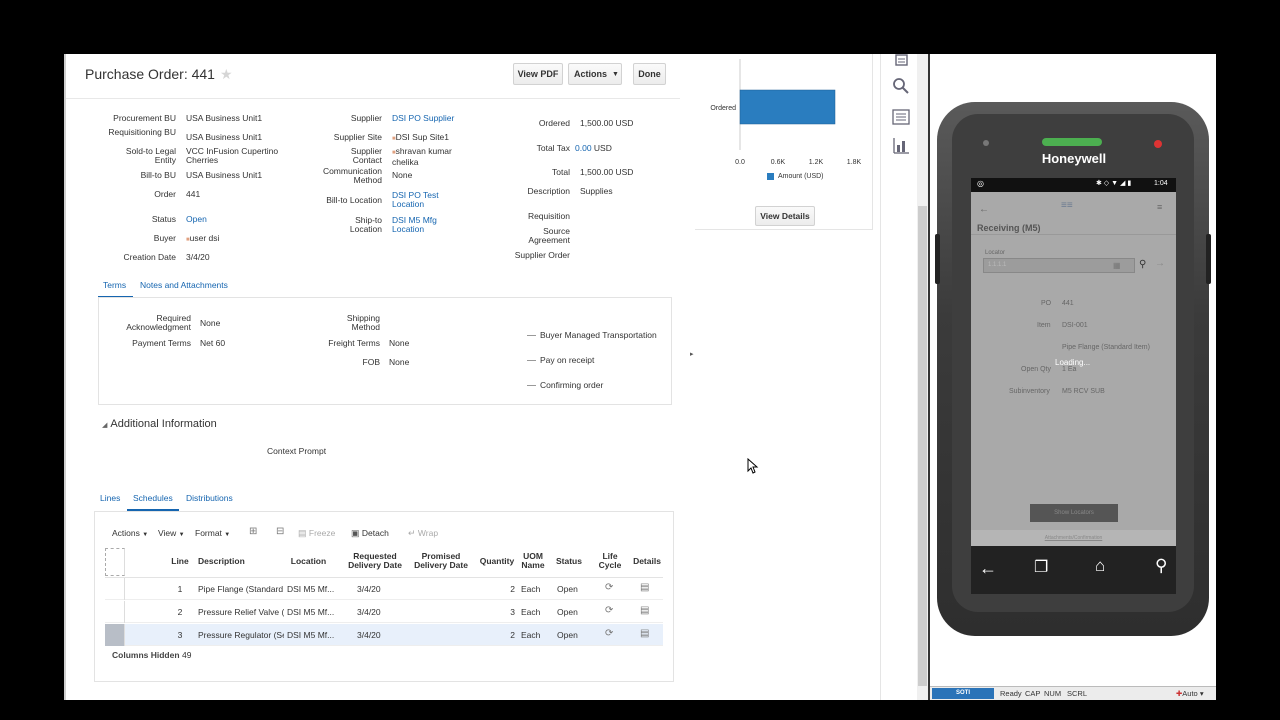 The height and width of the screenshot is (720, 1280). I want to click on col-promised-delivery: Promised Delivery Date, so click(441, 561).